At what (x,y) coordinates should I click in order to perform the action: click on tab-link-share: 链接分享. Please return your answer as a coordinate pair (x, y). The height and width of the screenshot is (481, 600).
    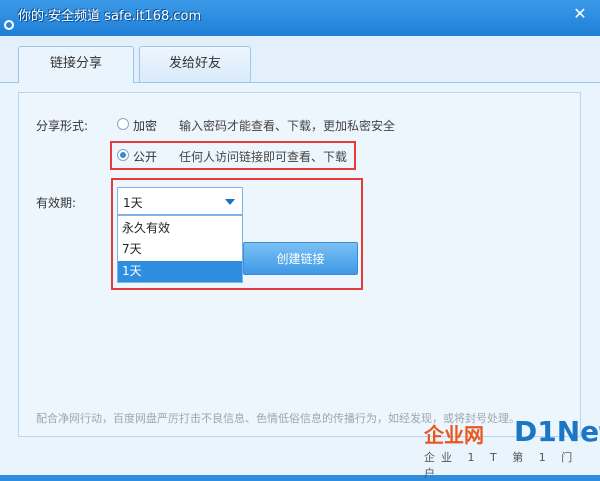
    Looking at the image, I should click on (76, 64).